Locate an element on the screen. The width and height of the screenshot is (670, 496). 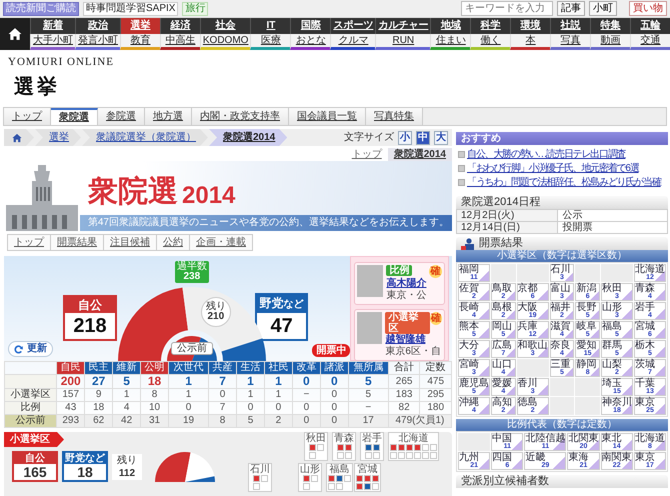
header-link: 時事問題学習SAPIX is located at coordinates (130, 9).